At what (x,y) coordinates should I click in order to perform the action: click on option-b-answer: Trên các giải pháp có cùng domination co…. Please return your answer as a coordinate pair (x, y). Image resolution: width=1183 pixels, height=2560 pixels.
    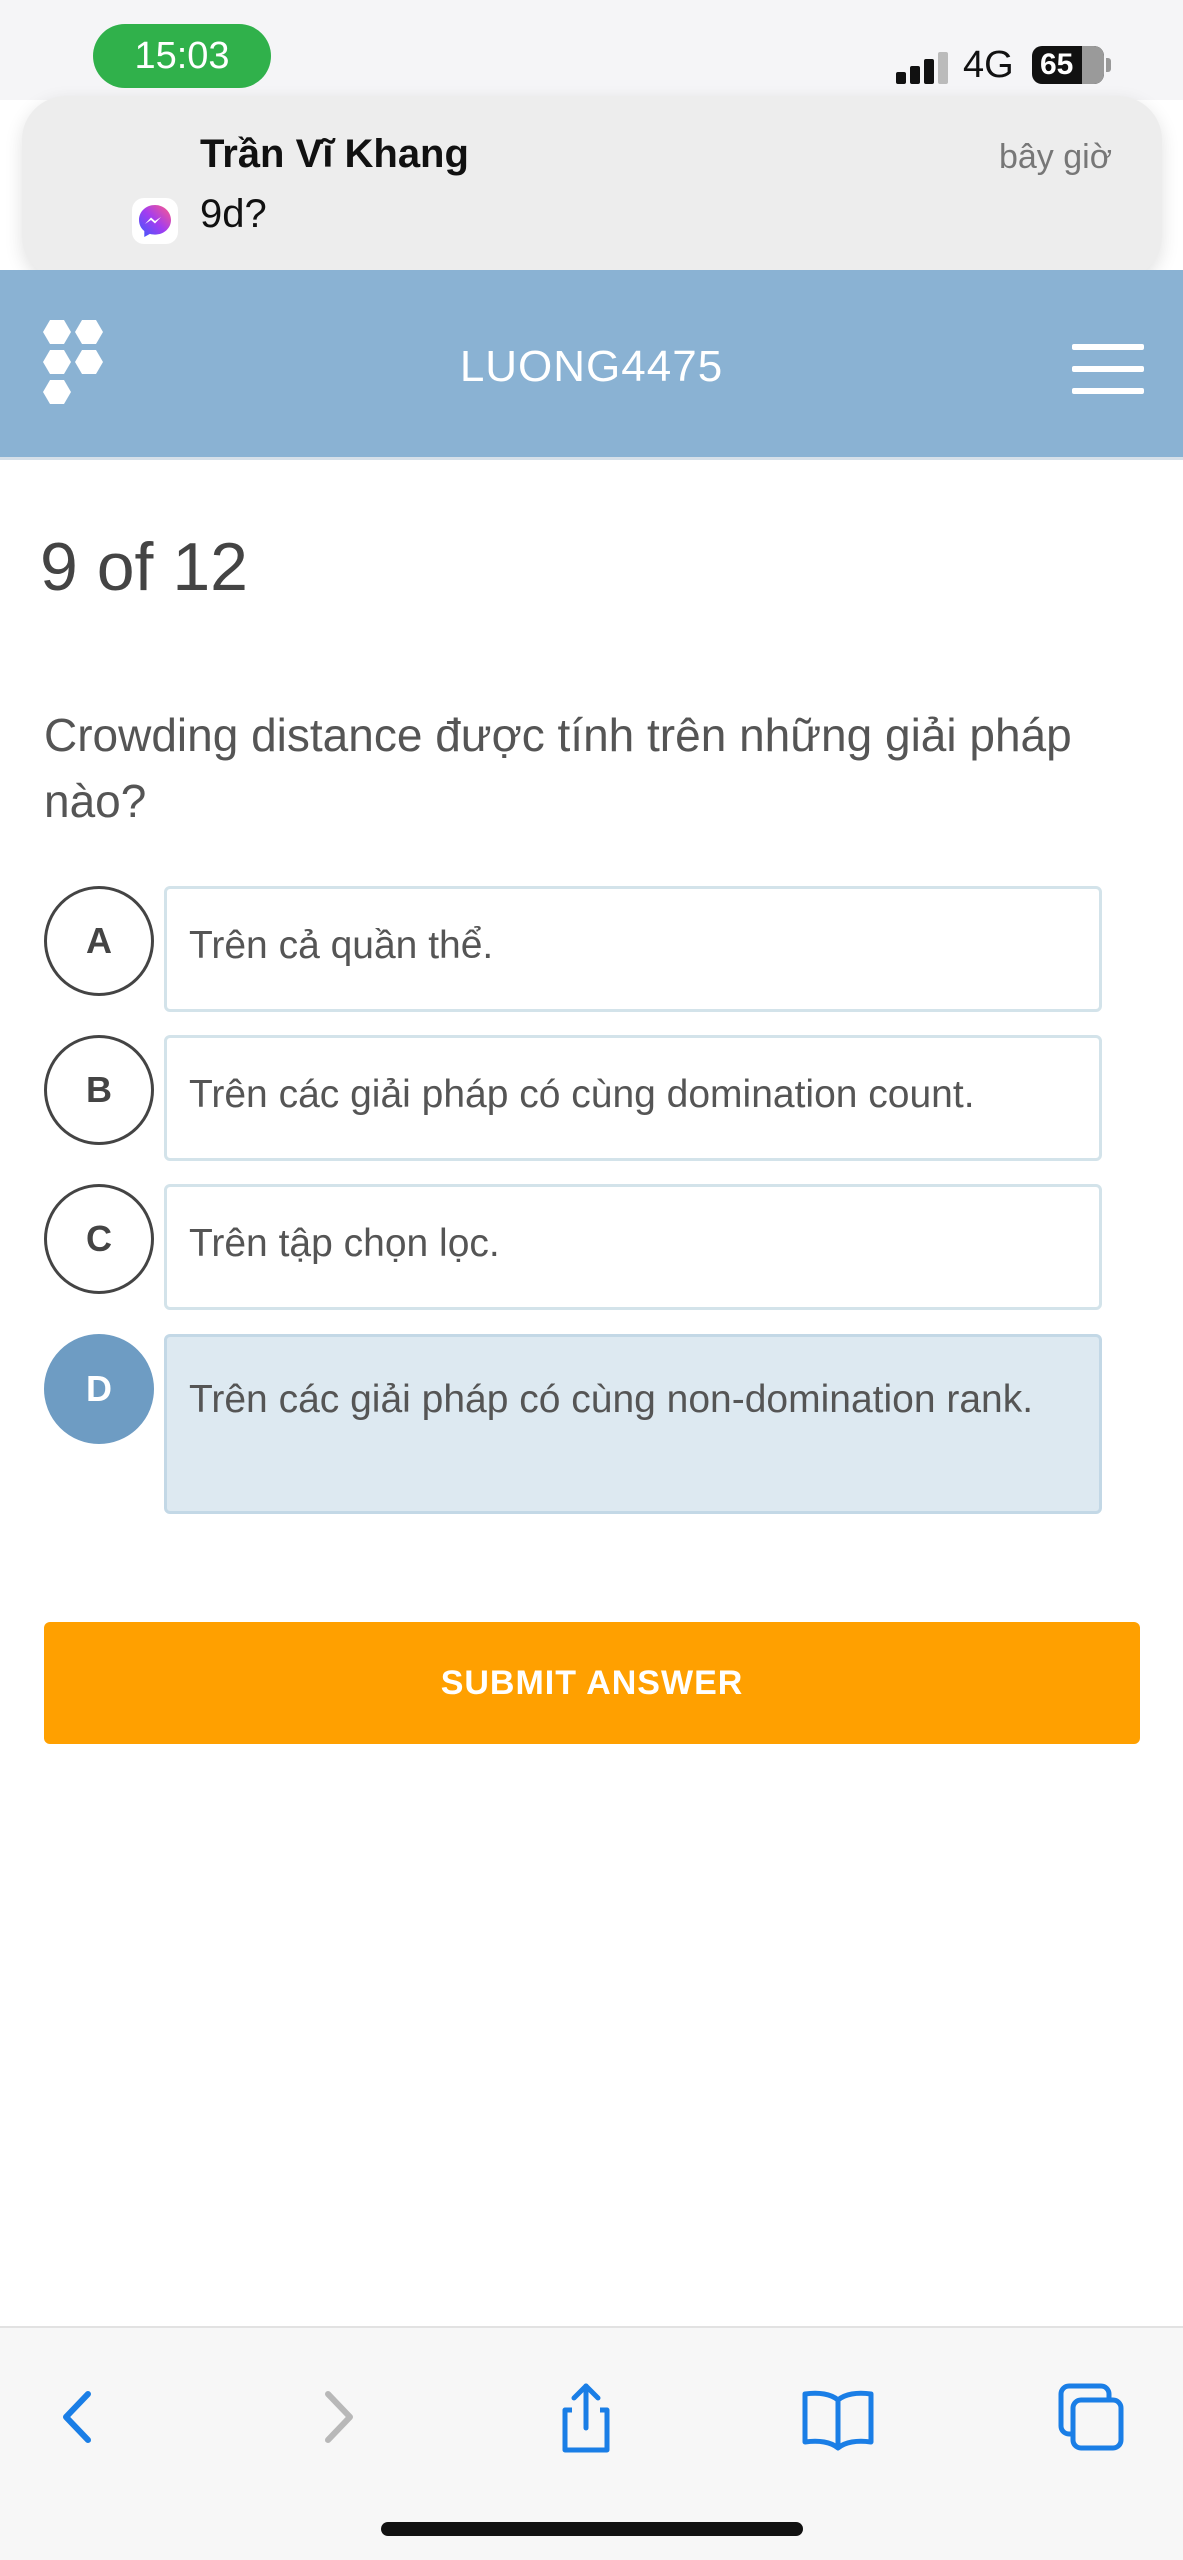
    Looking at the image, I should click on (633, 1098).